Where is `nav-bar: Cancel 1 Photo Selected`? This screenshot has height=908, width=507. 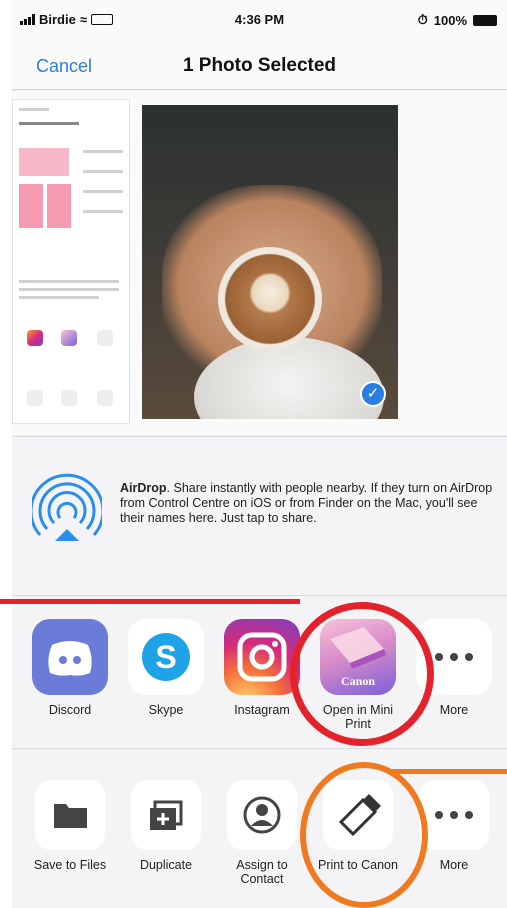
nav-bar: Cancel 1 Photo Selected is located at coordinates (259, 65).